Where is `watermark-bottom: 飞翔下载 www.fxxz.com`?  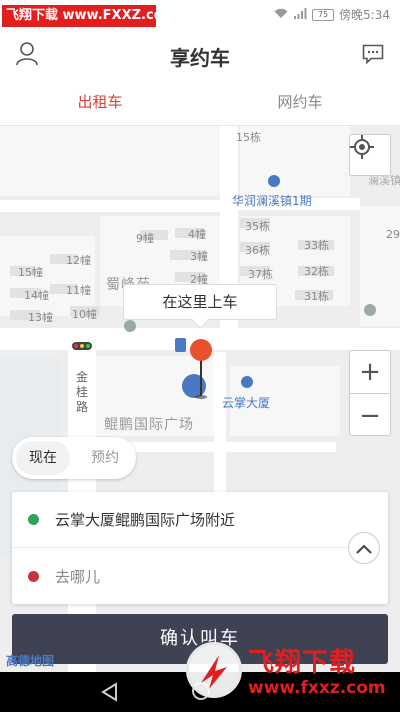 watermark-bottom: 飞翔下载 www.fxxz.com is located at coordinates (291, 671).